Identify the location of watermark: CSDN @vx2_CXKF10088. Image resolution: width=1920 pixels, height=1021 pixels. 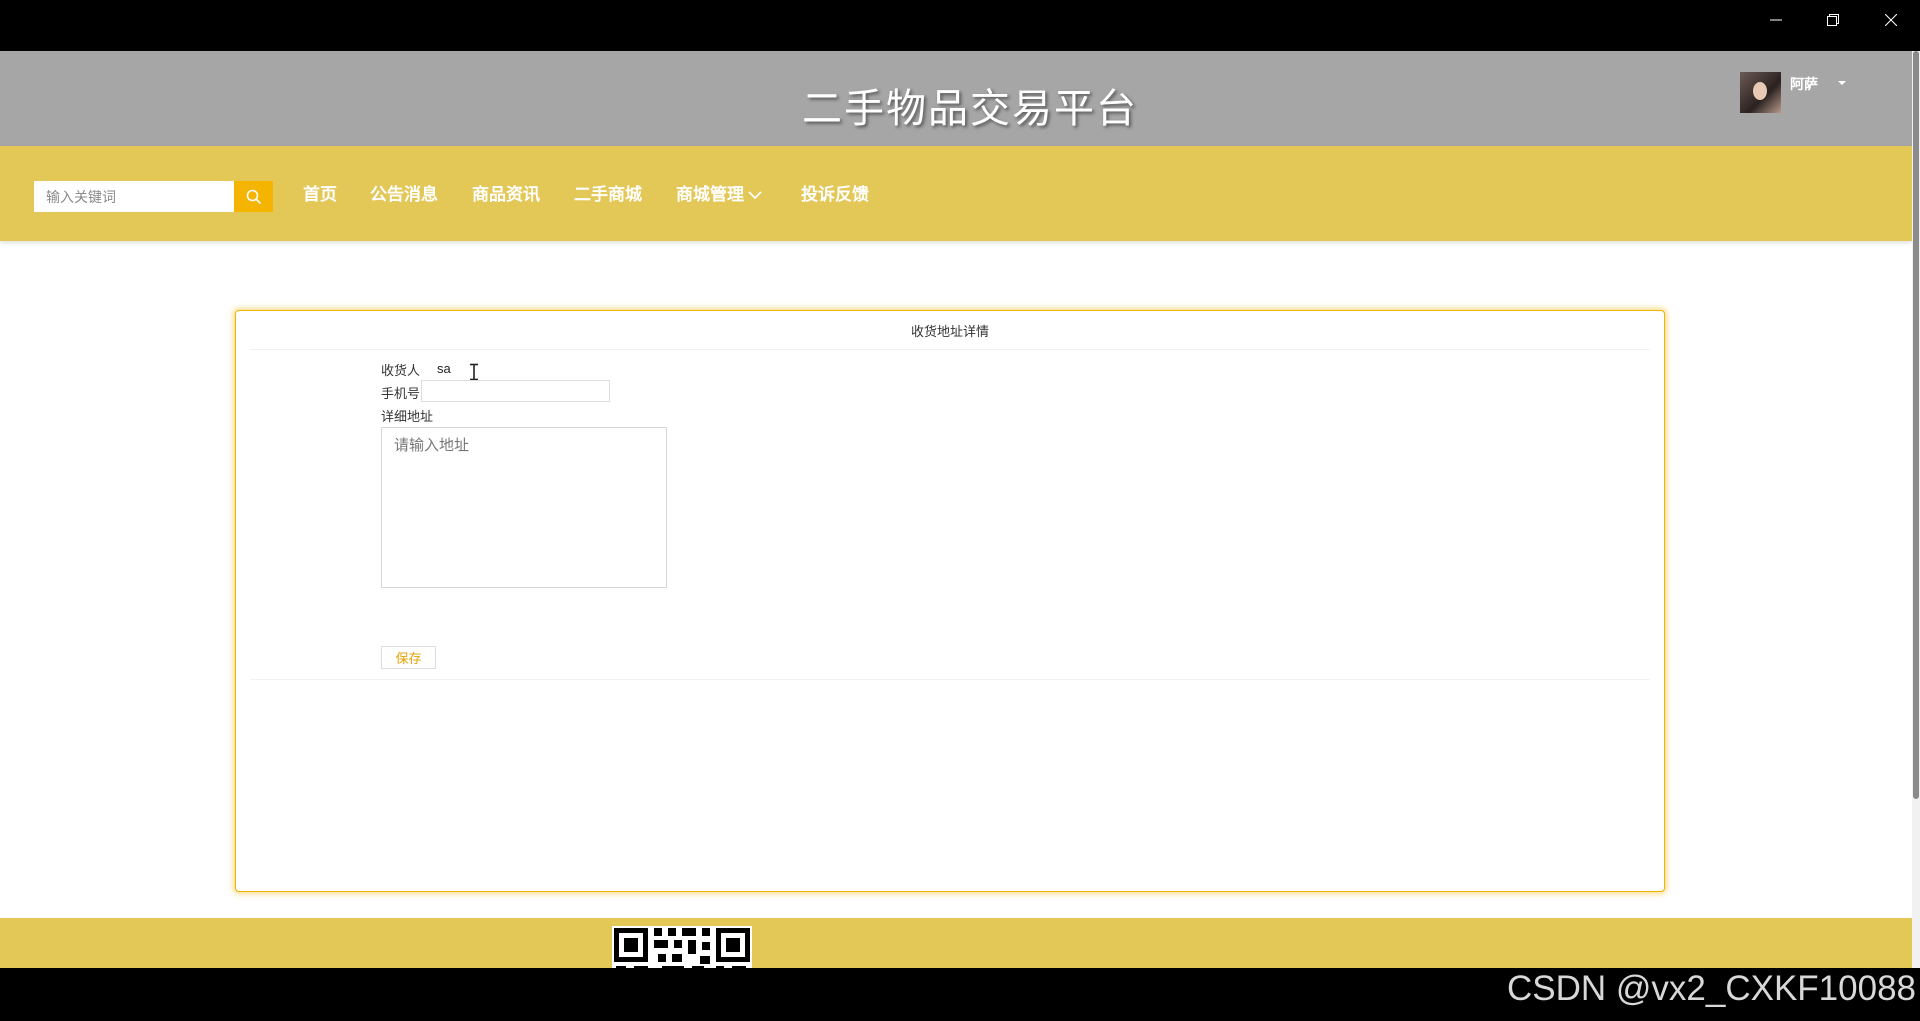
(1711, 988).